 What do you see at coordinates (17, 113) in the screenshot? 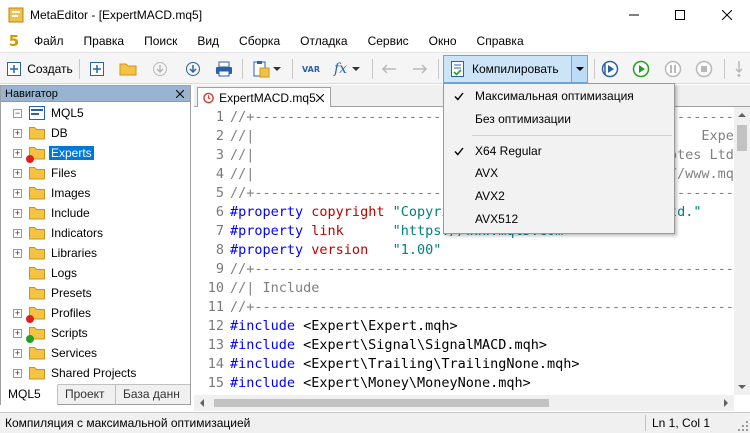
I see `collapse-icon: −` at bounding box center [17, 113].